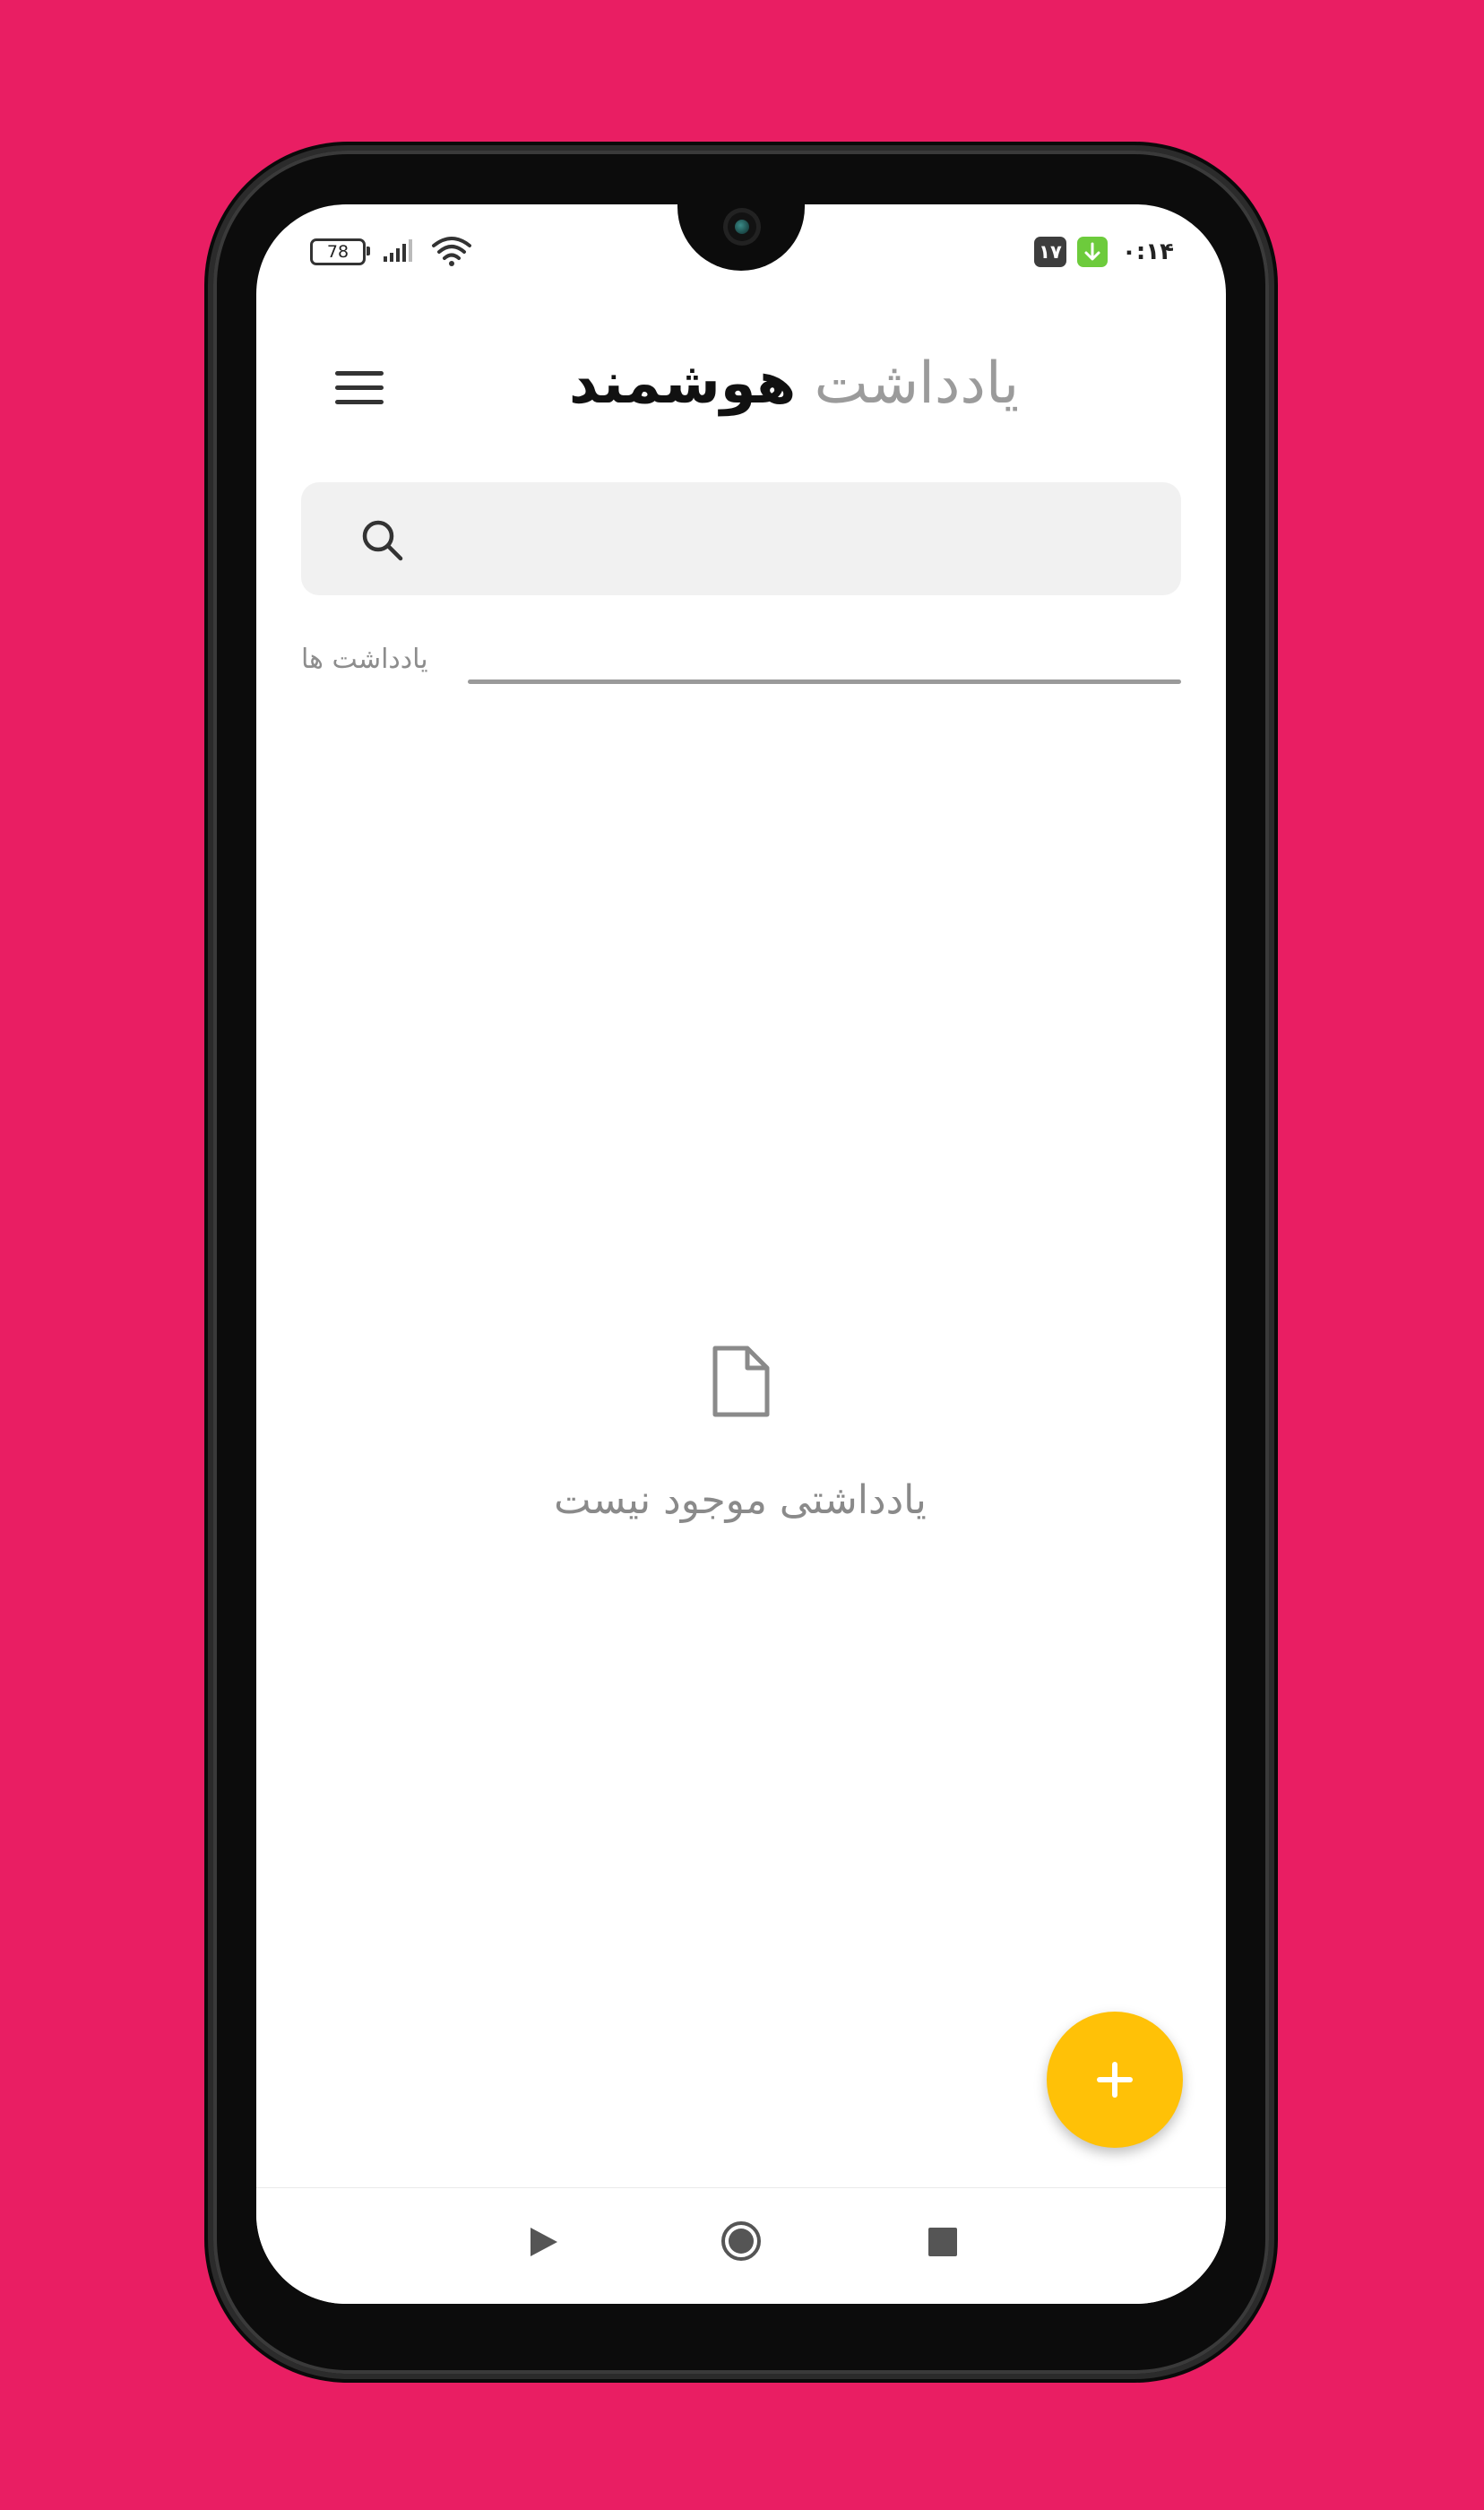  What do you see at coordinates (824, 681) in the screenshot?
I see `section-divider` at bounding box center [824, 681].